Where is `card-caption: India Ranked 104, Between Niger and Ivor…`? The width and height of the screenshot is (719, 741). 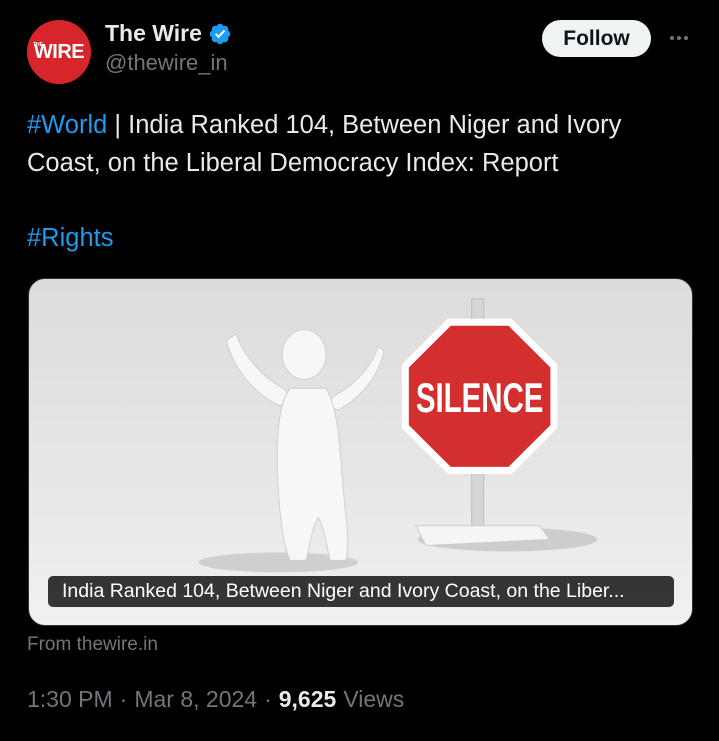 card-caption: India Ranked 104, Between Niger and Ivor… is located at coordinates (361, 591).